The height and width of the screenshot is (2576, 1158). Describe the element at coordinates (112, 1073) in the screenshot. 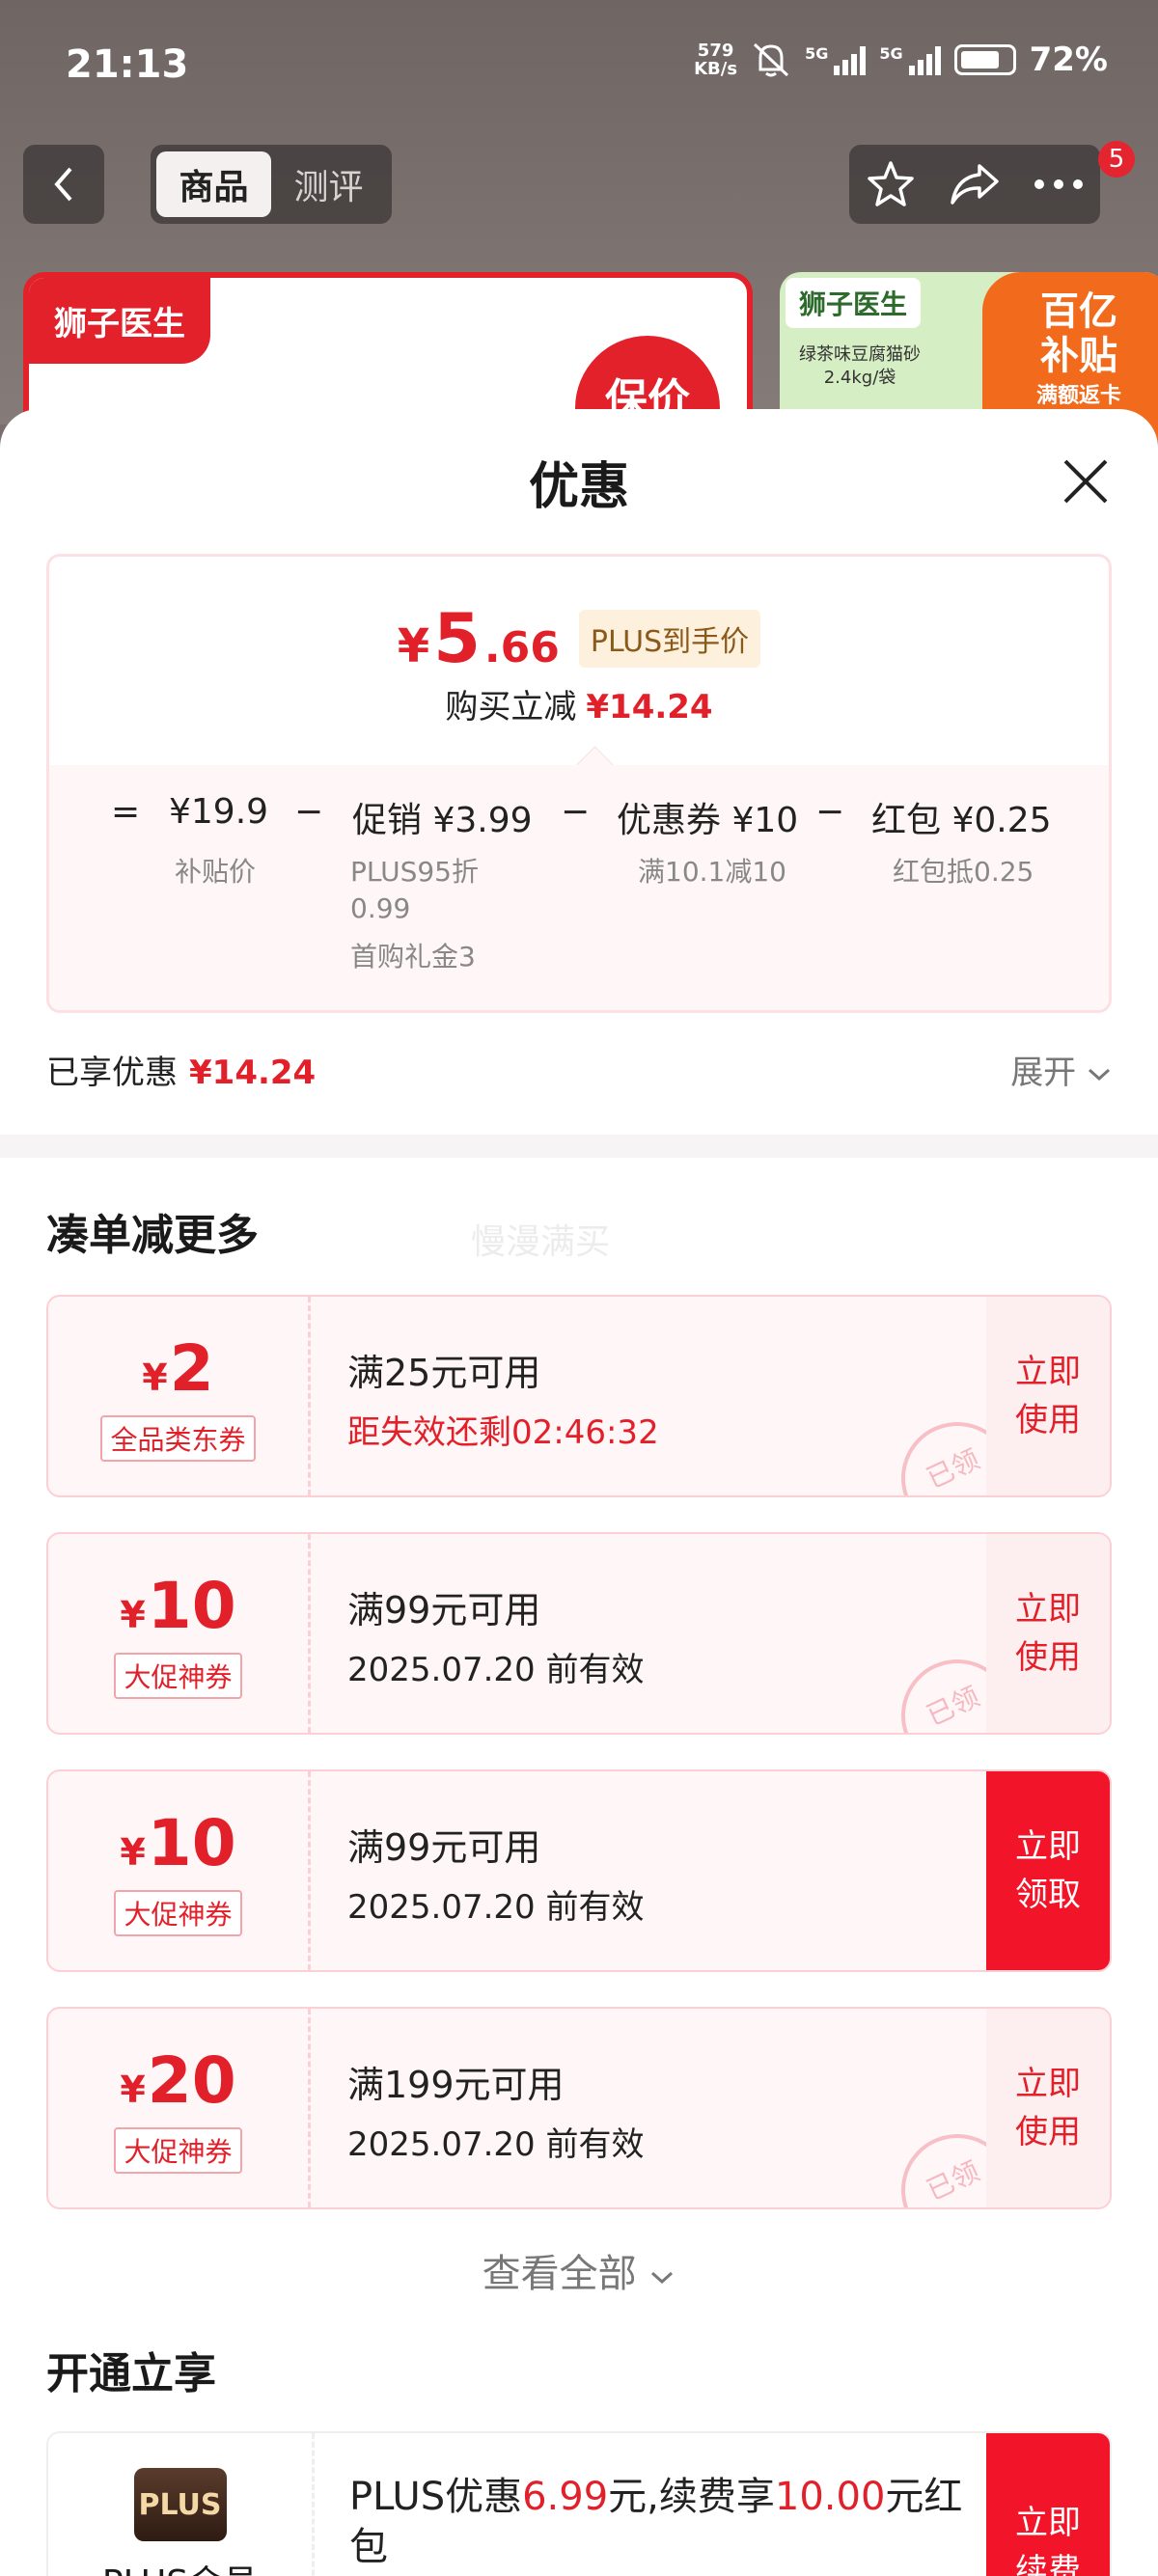

I see `enjoyed-label: 已享优惠` at that location.